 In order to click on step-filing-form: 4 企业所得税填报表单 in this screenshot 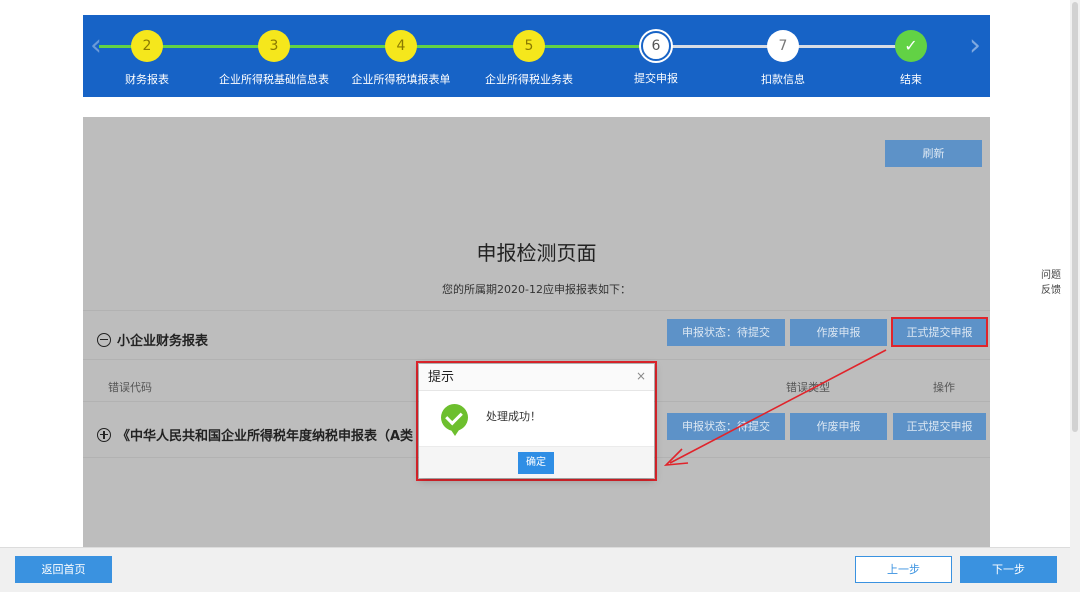, I will do `click(401, 58)`.